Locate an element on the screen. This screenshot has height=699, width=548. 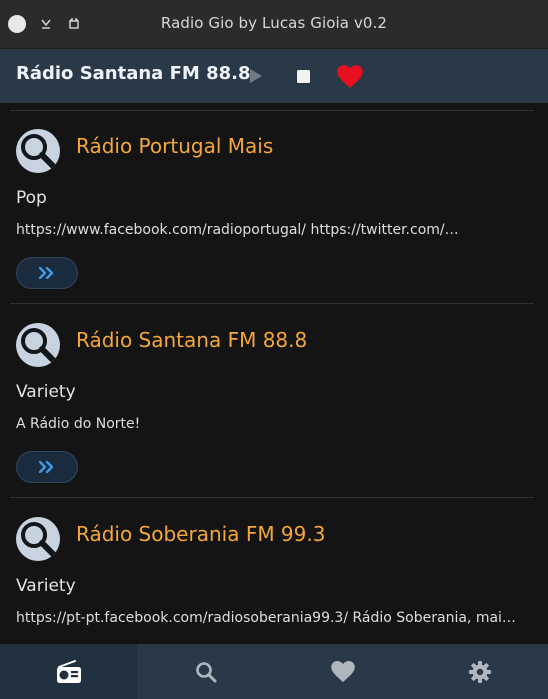
radio-icon is located at coordinates (68, 671).